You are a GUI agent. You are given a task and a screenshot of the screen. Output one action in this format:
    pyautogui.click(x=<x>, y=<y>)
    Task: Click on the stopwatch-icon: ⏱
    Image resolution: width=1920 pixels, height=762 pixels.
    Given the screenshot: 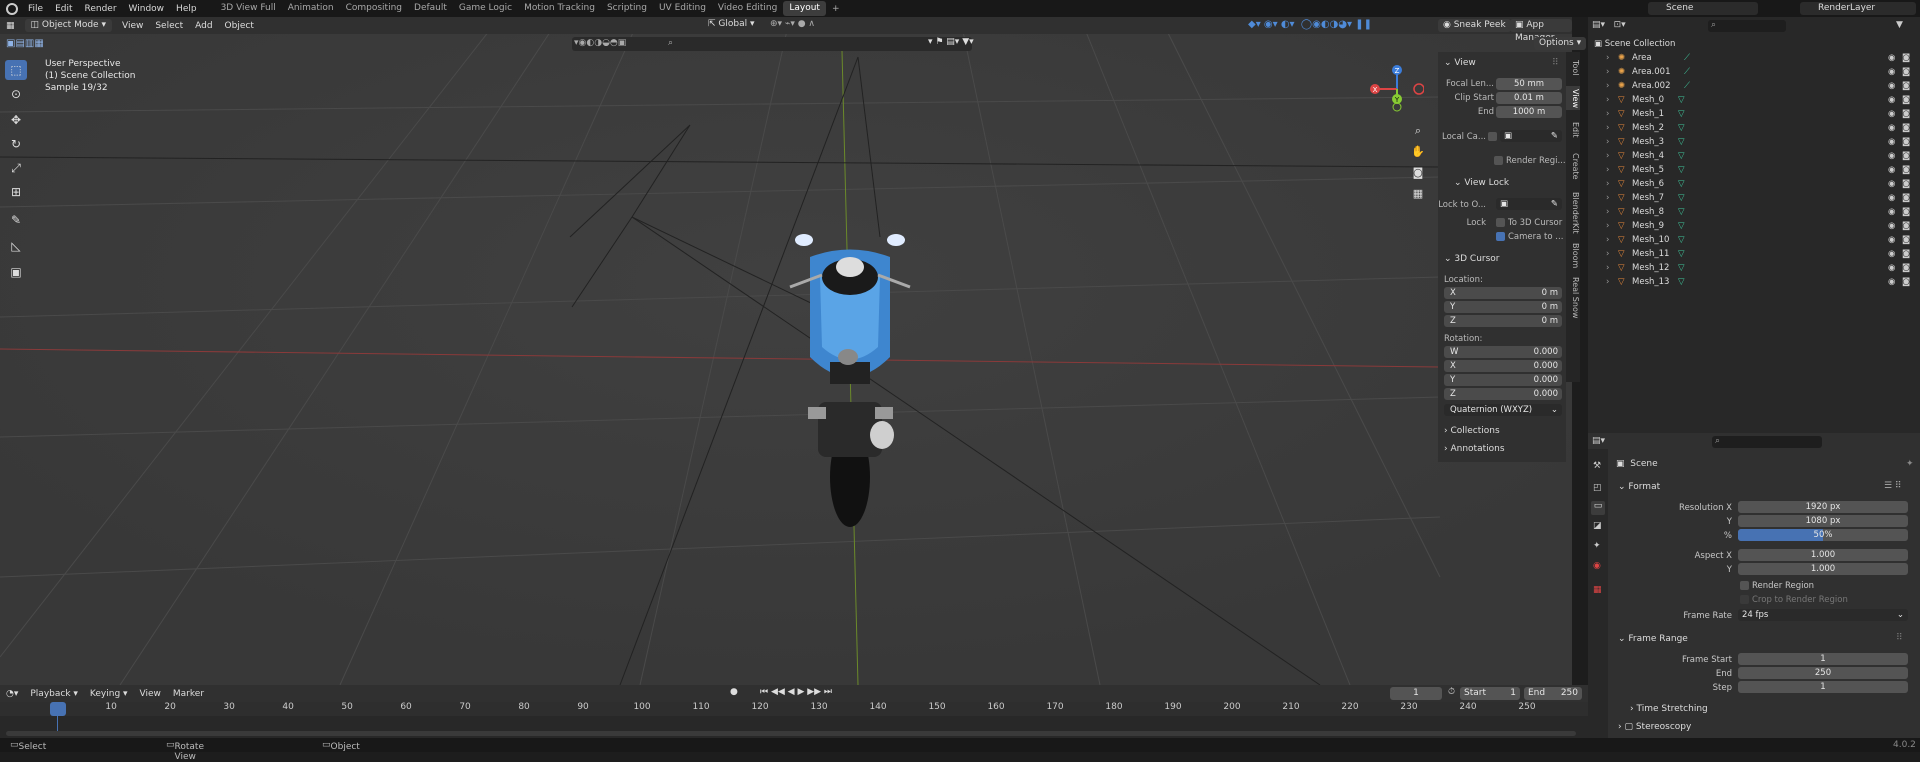 What is the action you would take?
    pyautogui.click(x=1451, y=692)
    